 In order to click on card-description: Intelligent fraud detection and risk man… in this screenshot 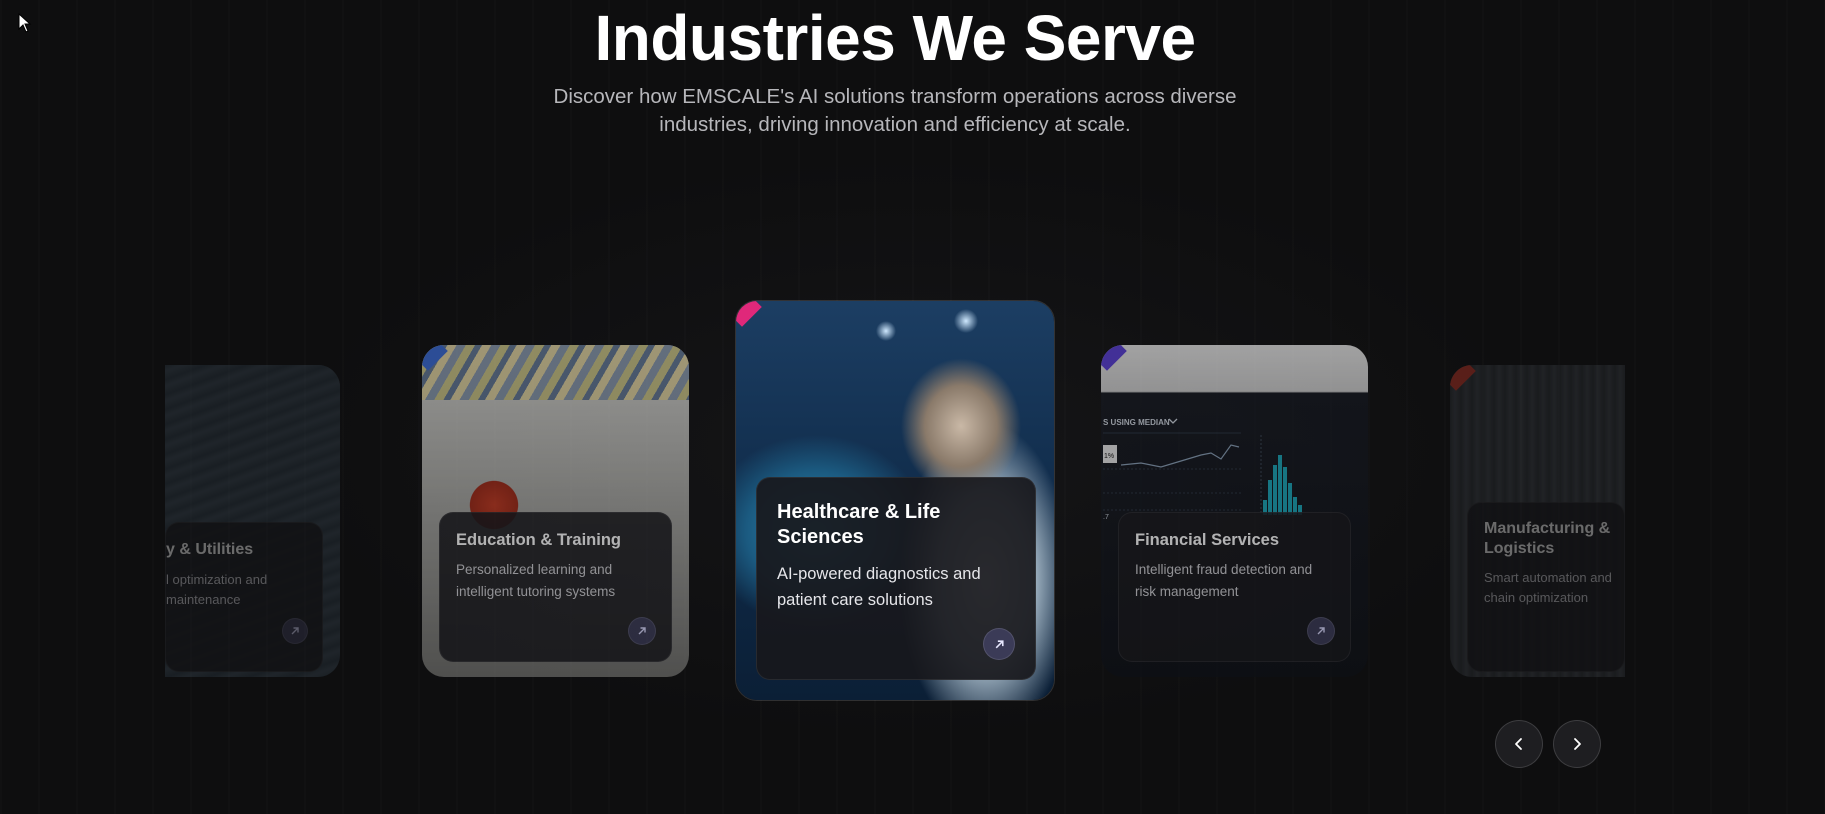, I will do `click(1224, 580)`.